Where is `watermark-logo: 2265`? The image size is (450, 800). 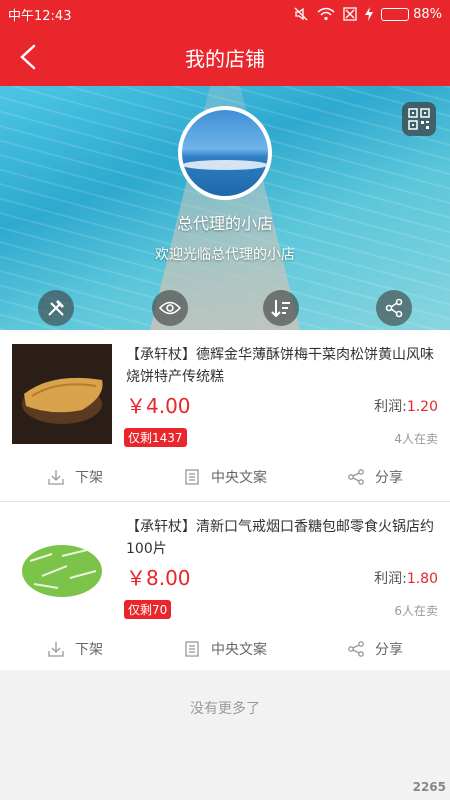
watermark-logo: 2265 is located at coordinates (429, 787).